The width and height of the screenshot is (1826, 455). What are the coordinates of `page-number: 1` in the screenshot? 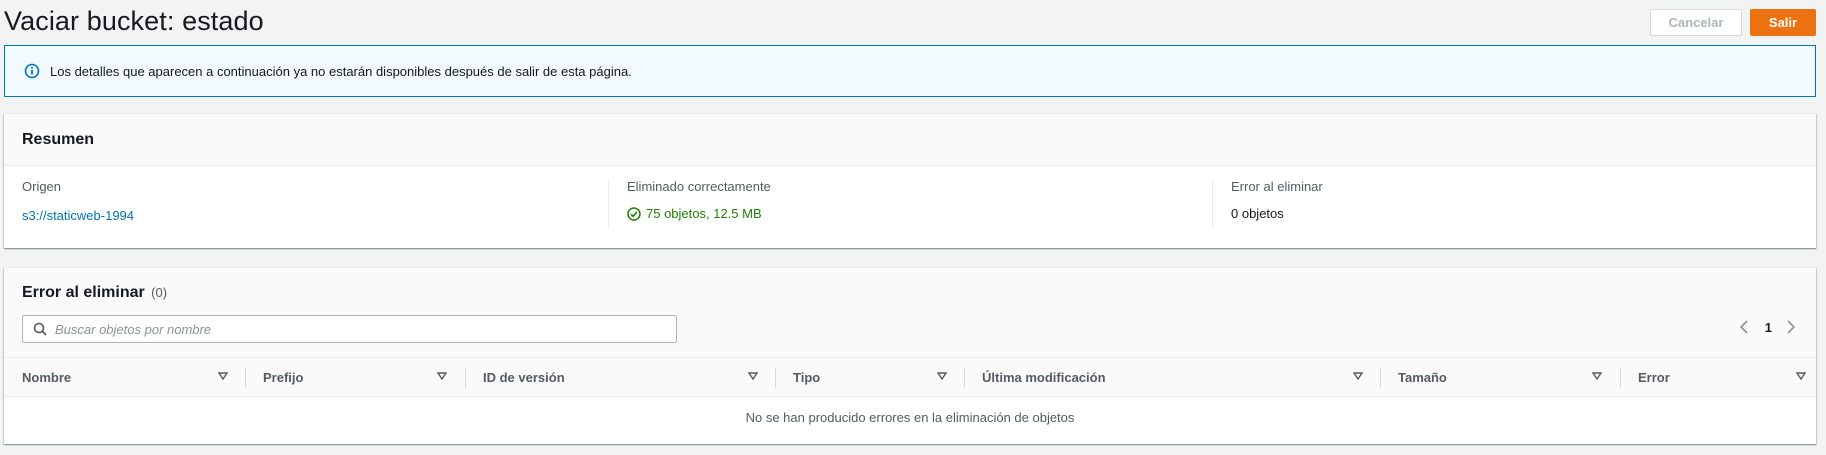 It's located at (1768, 327).